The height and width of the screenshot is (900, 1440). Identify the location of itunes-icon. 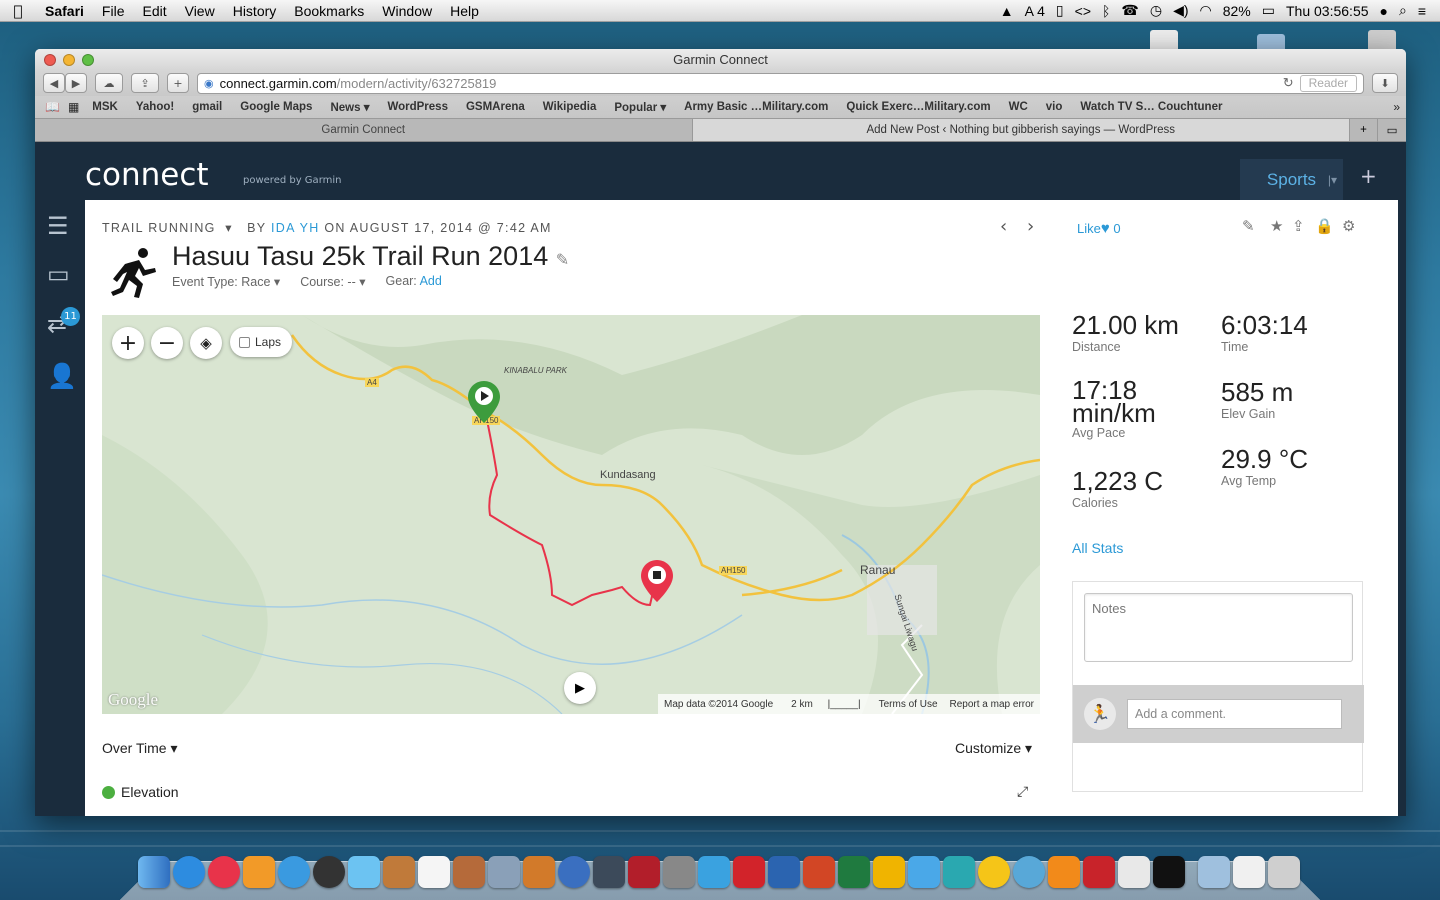
(224, 872).